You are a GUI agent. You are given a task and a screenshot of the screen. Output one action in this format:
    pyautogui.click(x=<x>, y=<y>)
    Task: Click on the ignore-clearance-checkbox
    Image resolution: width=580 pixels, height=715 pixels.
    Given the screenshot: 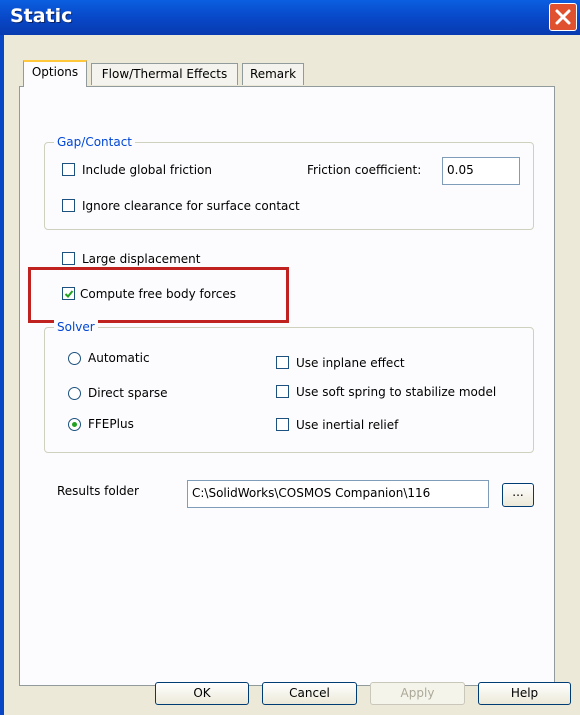 What is the action you would take?
    pyautogui.click(x=68, y=205)
    